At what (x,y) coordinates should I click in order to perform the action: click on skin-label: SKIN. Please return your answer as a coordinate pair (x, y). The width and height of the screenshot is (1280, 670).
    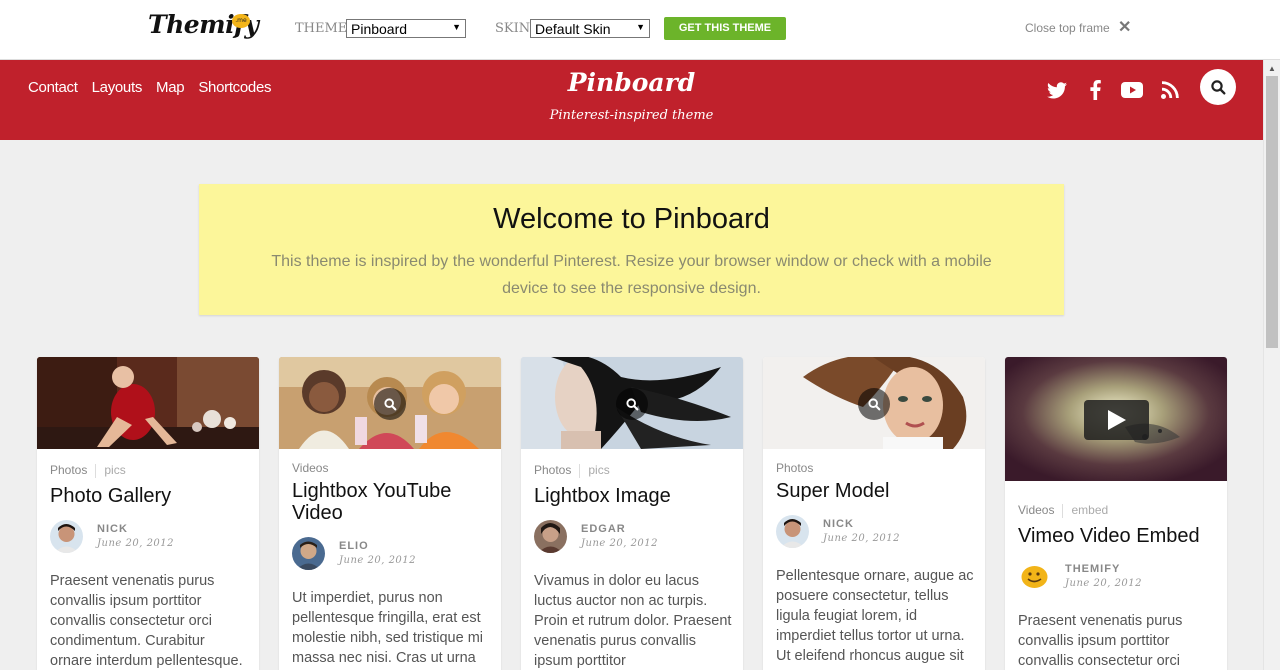
    Looking at the image, I should click on (513, 28).